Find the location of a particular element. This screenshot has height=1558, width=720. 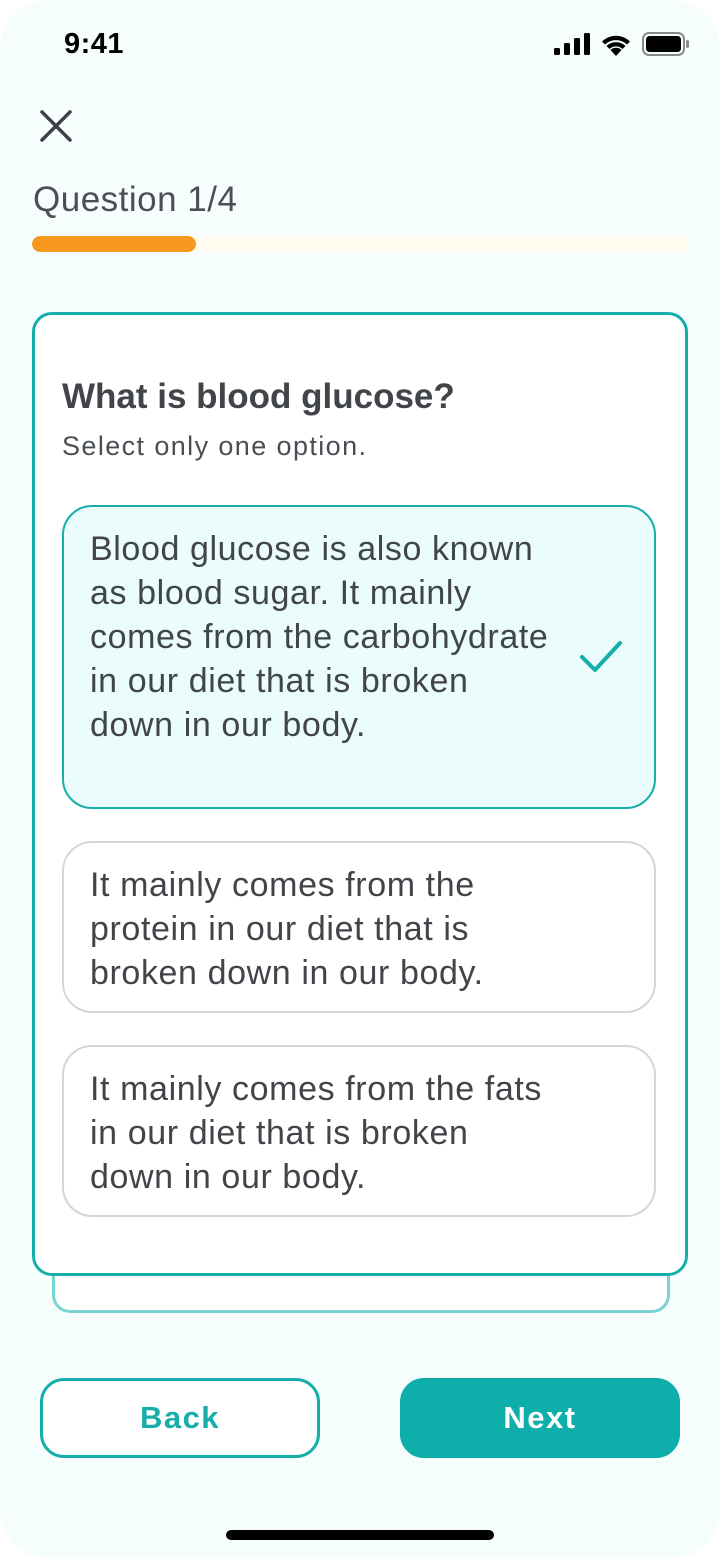

battery-icon is located at coordinates (666, 46).